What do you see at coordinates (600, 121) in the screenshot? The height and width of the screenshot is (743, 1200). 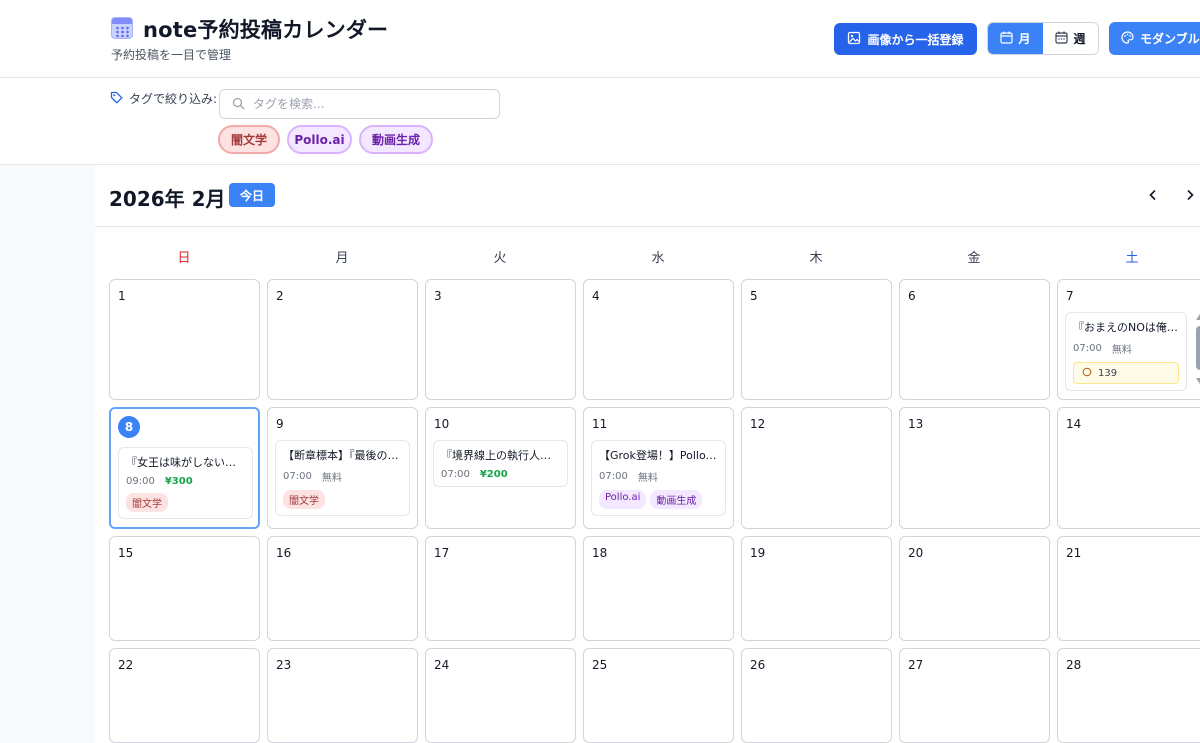 I see `tag-filter: タグで絞り込み: 闇文学 Pollo.ai 動画生成` at bounding box center [600, 121].